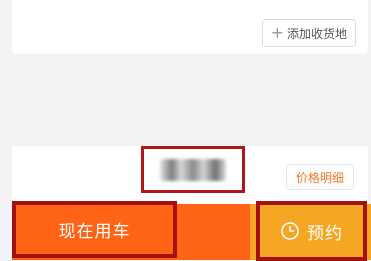  I want to click on price-estimate-blurred, so click(193, 169).